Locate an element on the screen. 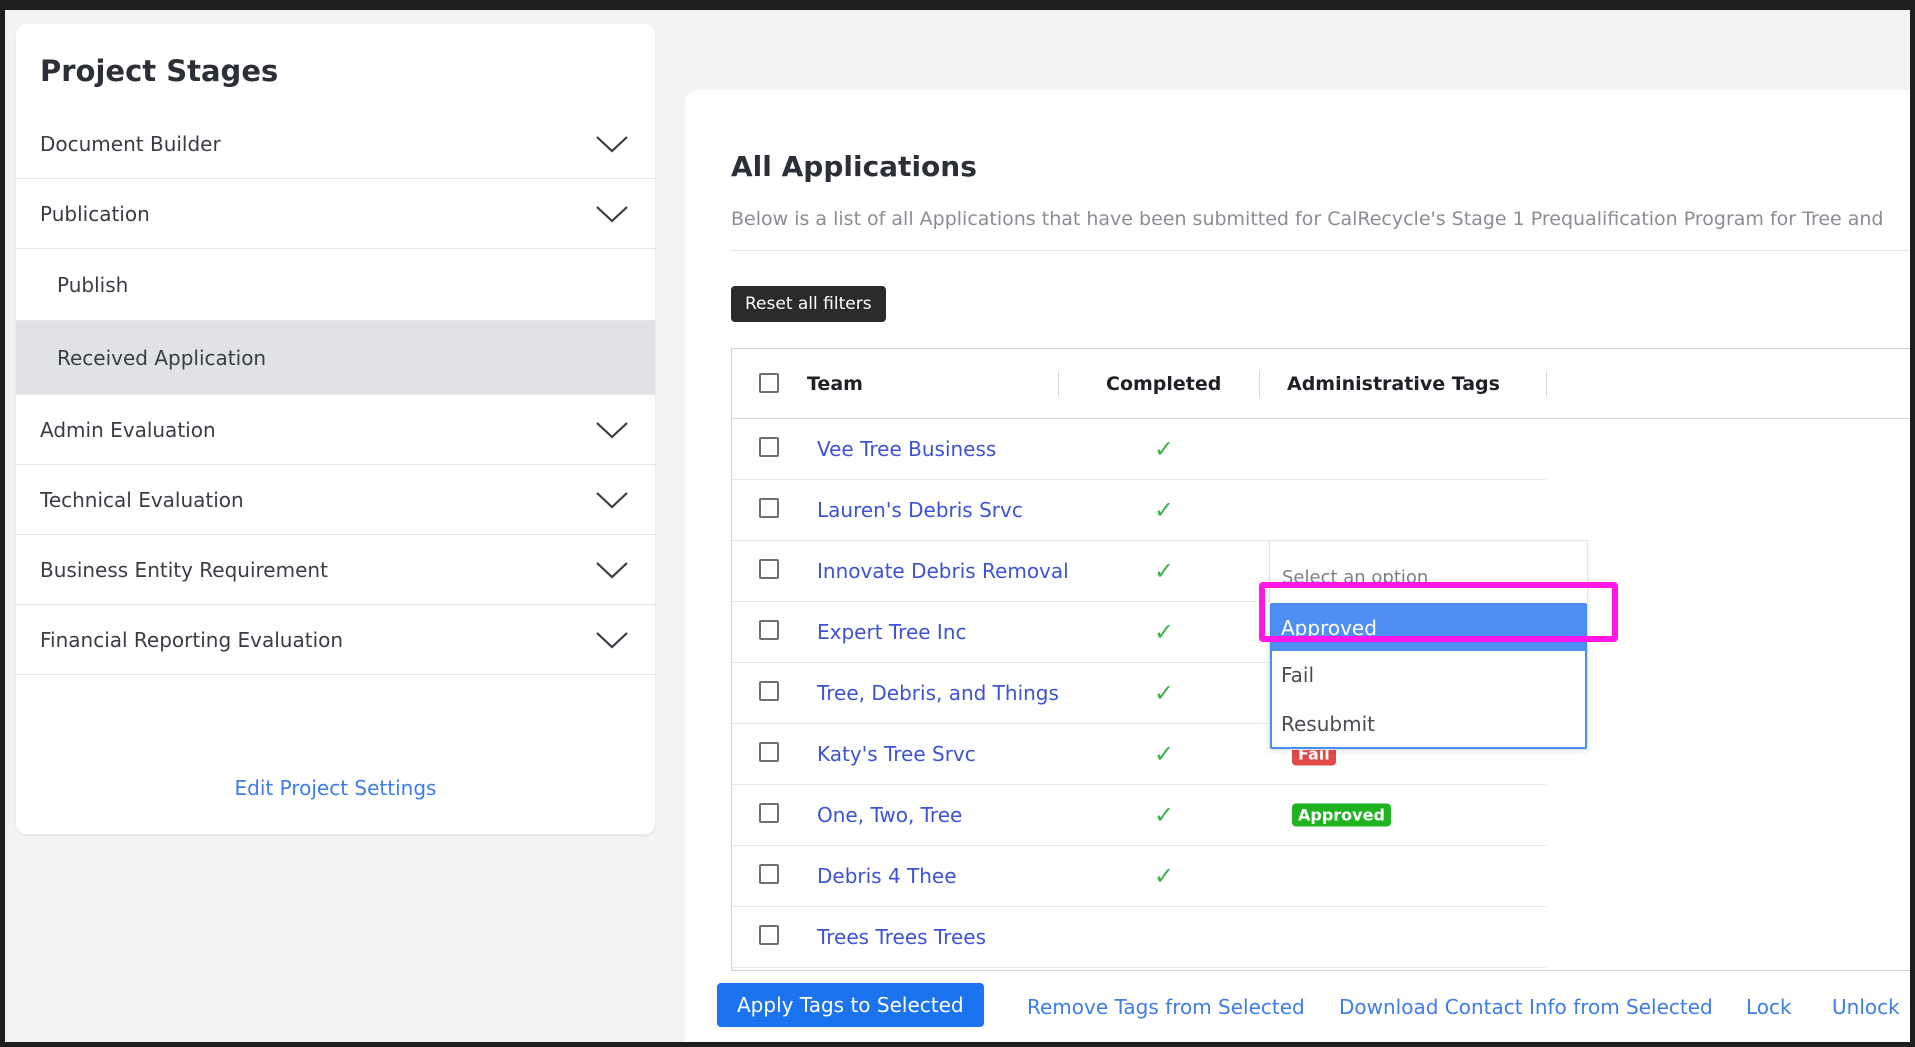 This screenshot has height=1047, width=1915. dropdown-options-list: Approved Fail Resubmit is located at coordinates (1428, 676).